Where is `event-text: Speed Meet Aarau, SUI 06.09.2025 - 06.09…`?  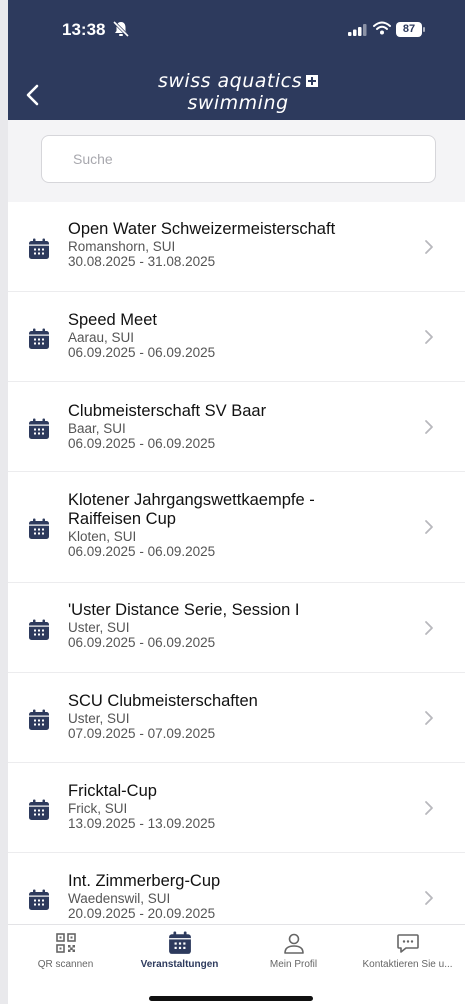 event-text: Speed Meet Aarau, SUI 06.09.2025 - 06.09… is located at coordinates (236, 335).